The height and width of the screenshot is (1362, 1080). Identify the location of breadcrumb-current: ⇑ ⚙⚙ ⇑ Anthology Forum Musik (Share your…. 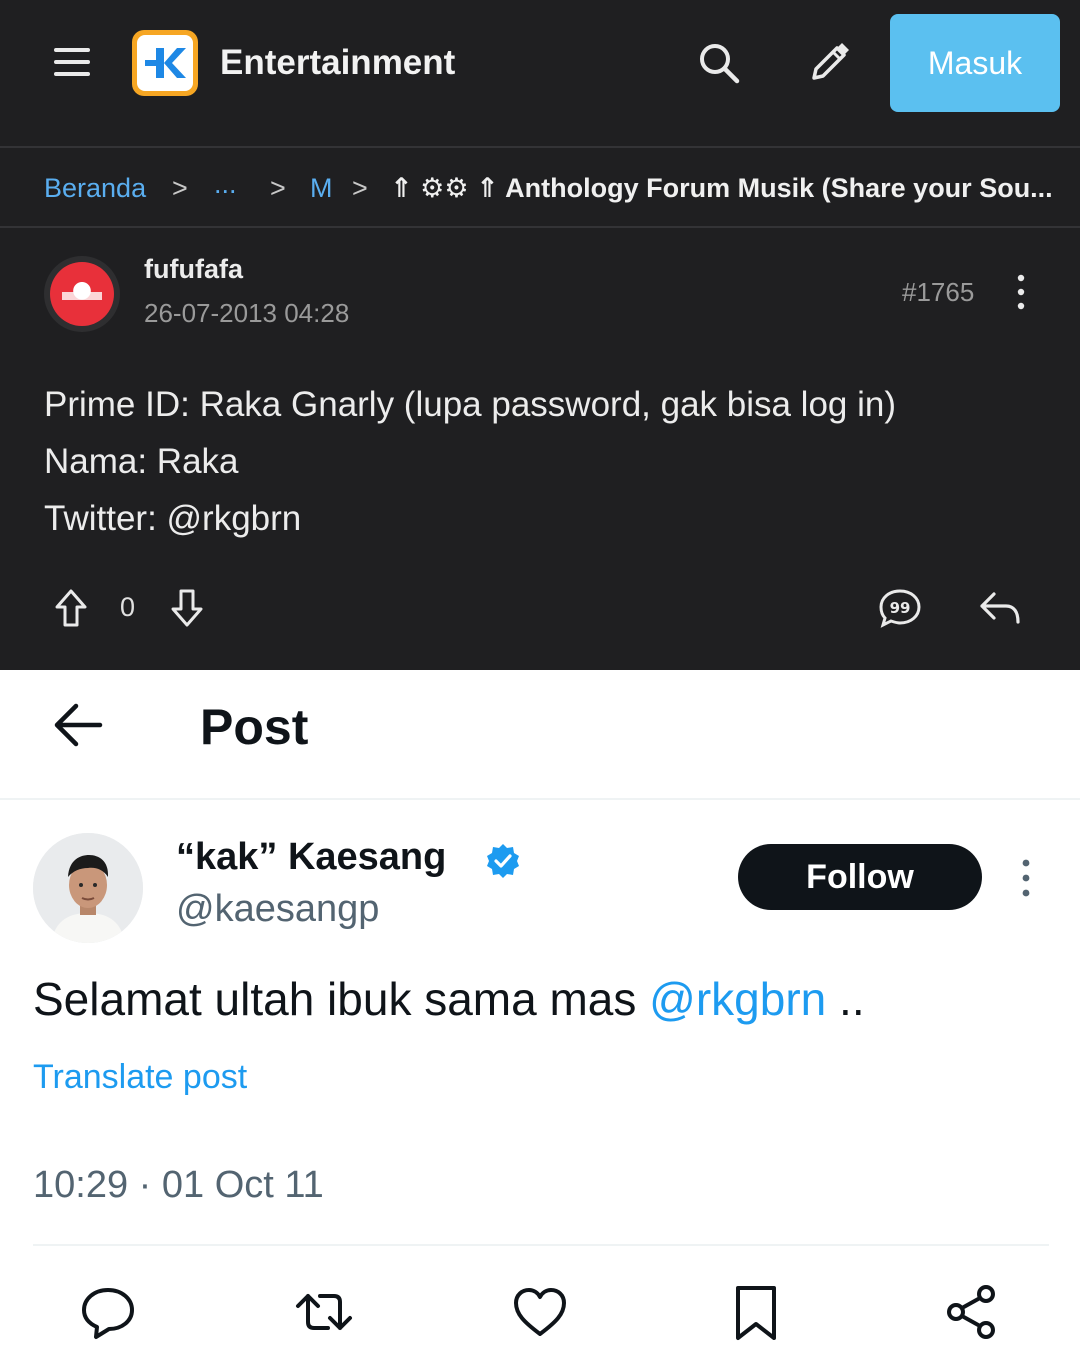
(721, 188).